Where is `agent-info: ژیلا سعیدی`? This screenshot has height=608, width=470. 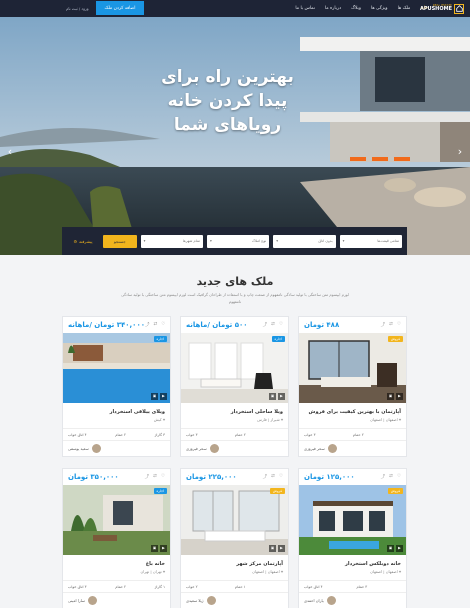 agent-info: ژیلا سعیدی is located at coordinates (201, 600).